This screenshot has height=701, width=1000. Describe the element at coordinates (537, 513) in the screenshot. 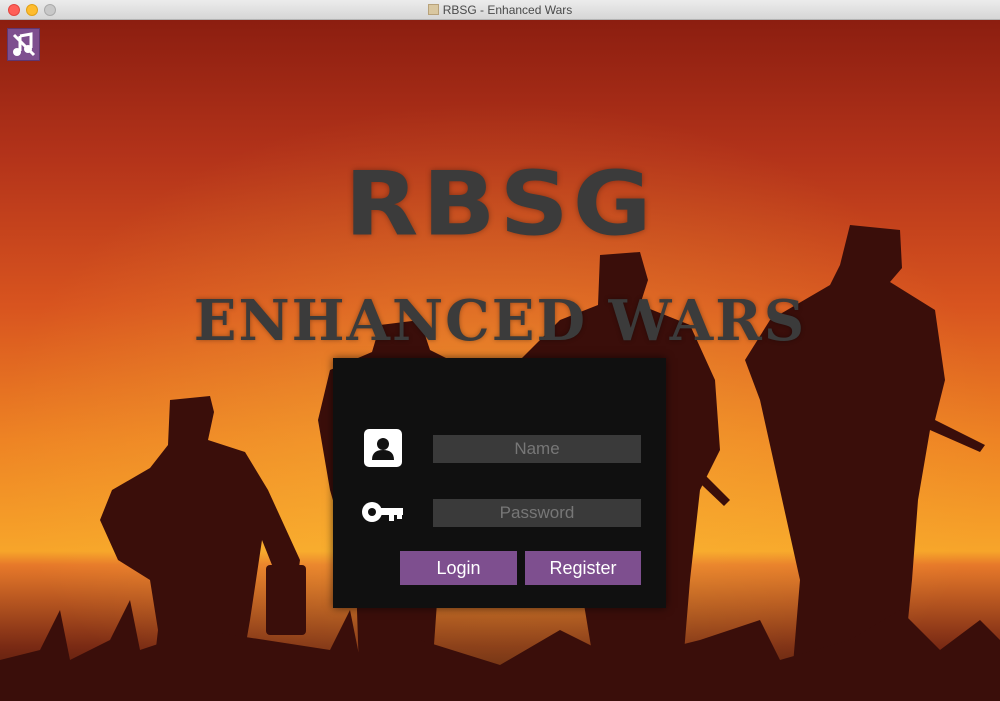

I see `password-input` at that location.